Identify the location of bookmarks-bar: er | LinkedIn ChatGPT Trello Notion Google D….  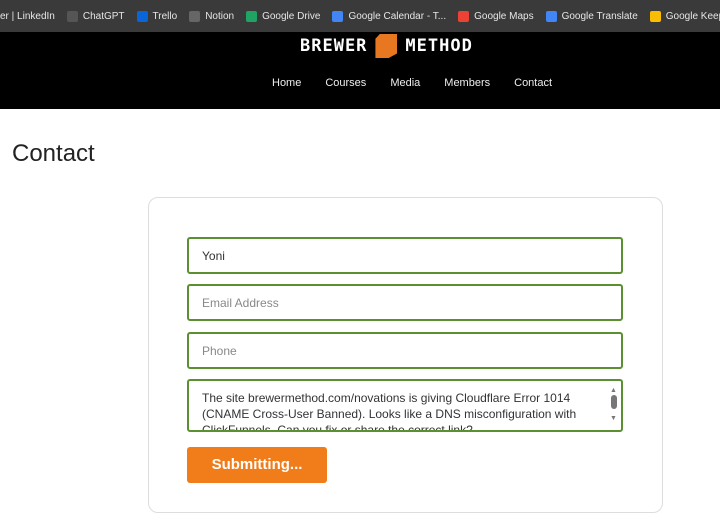
(360, 16).